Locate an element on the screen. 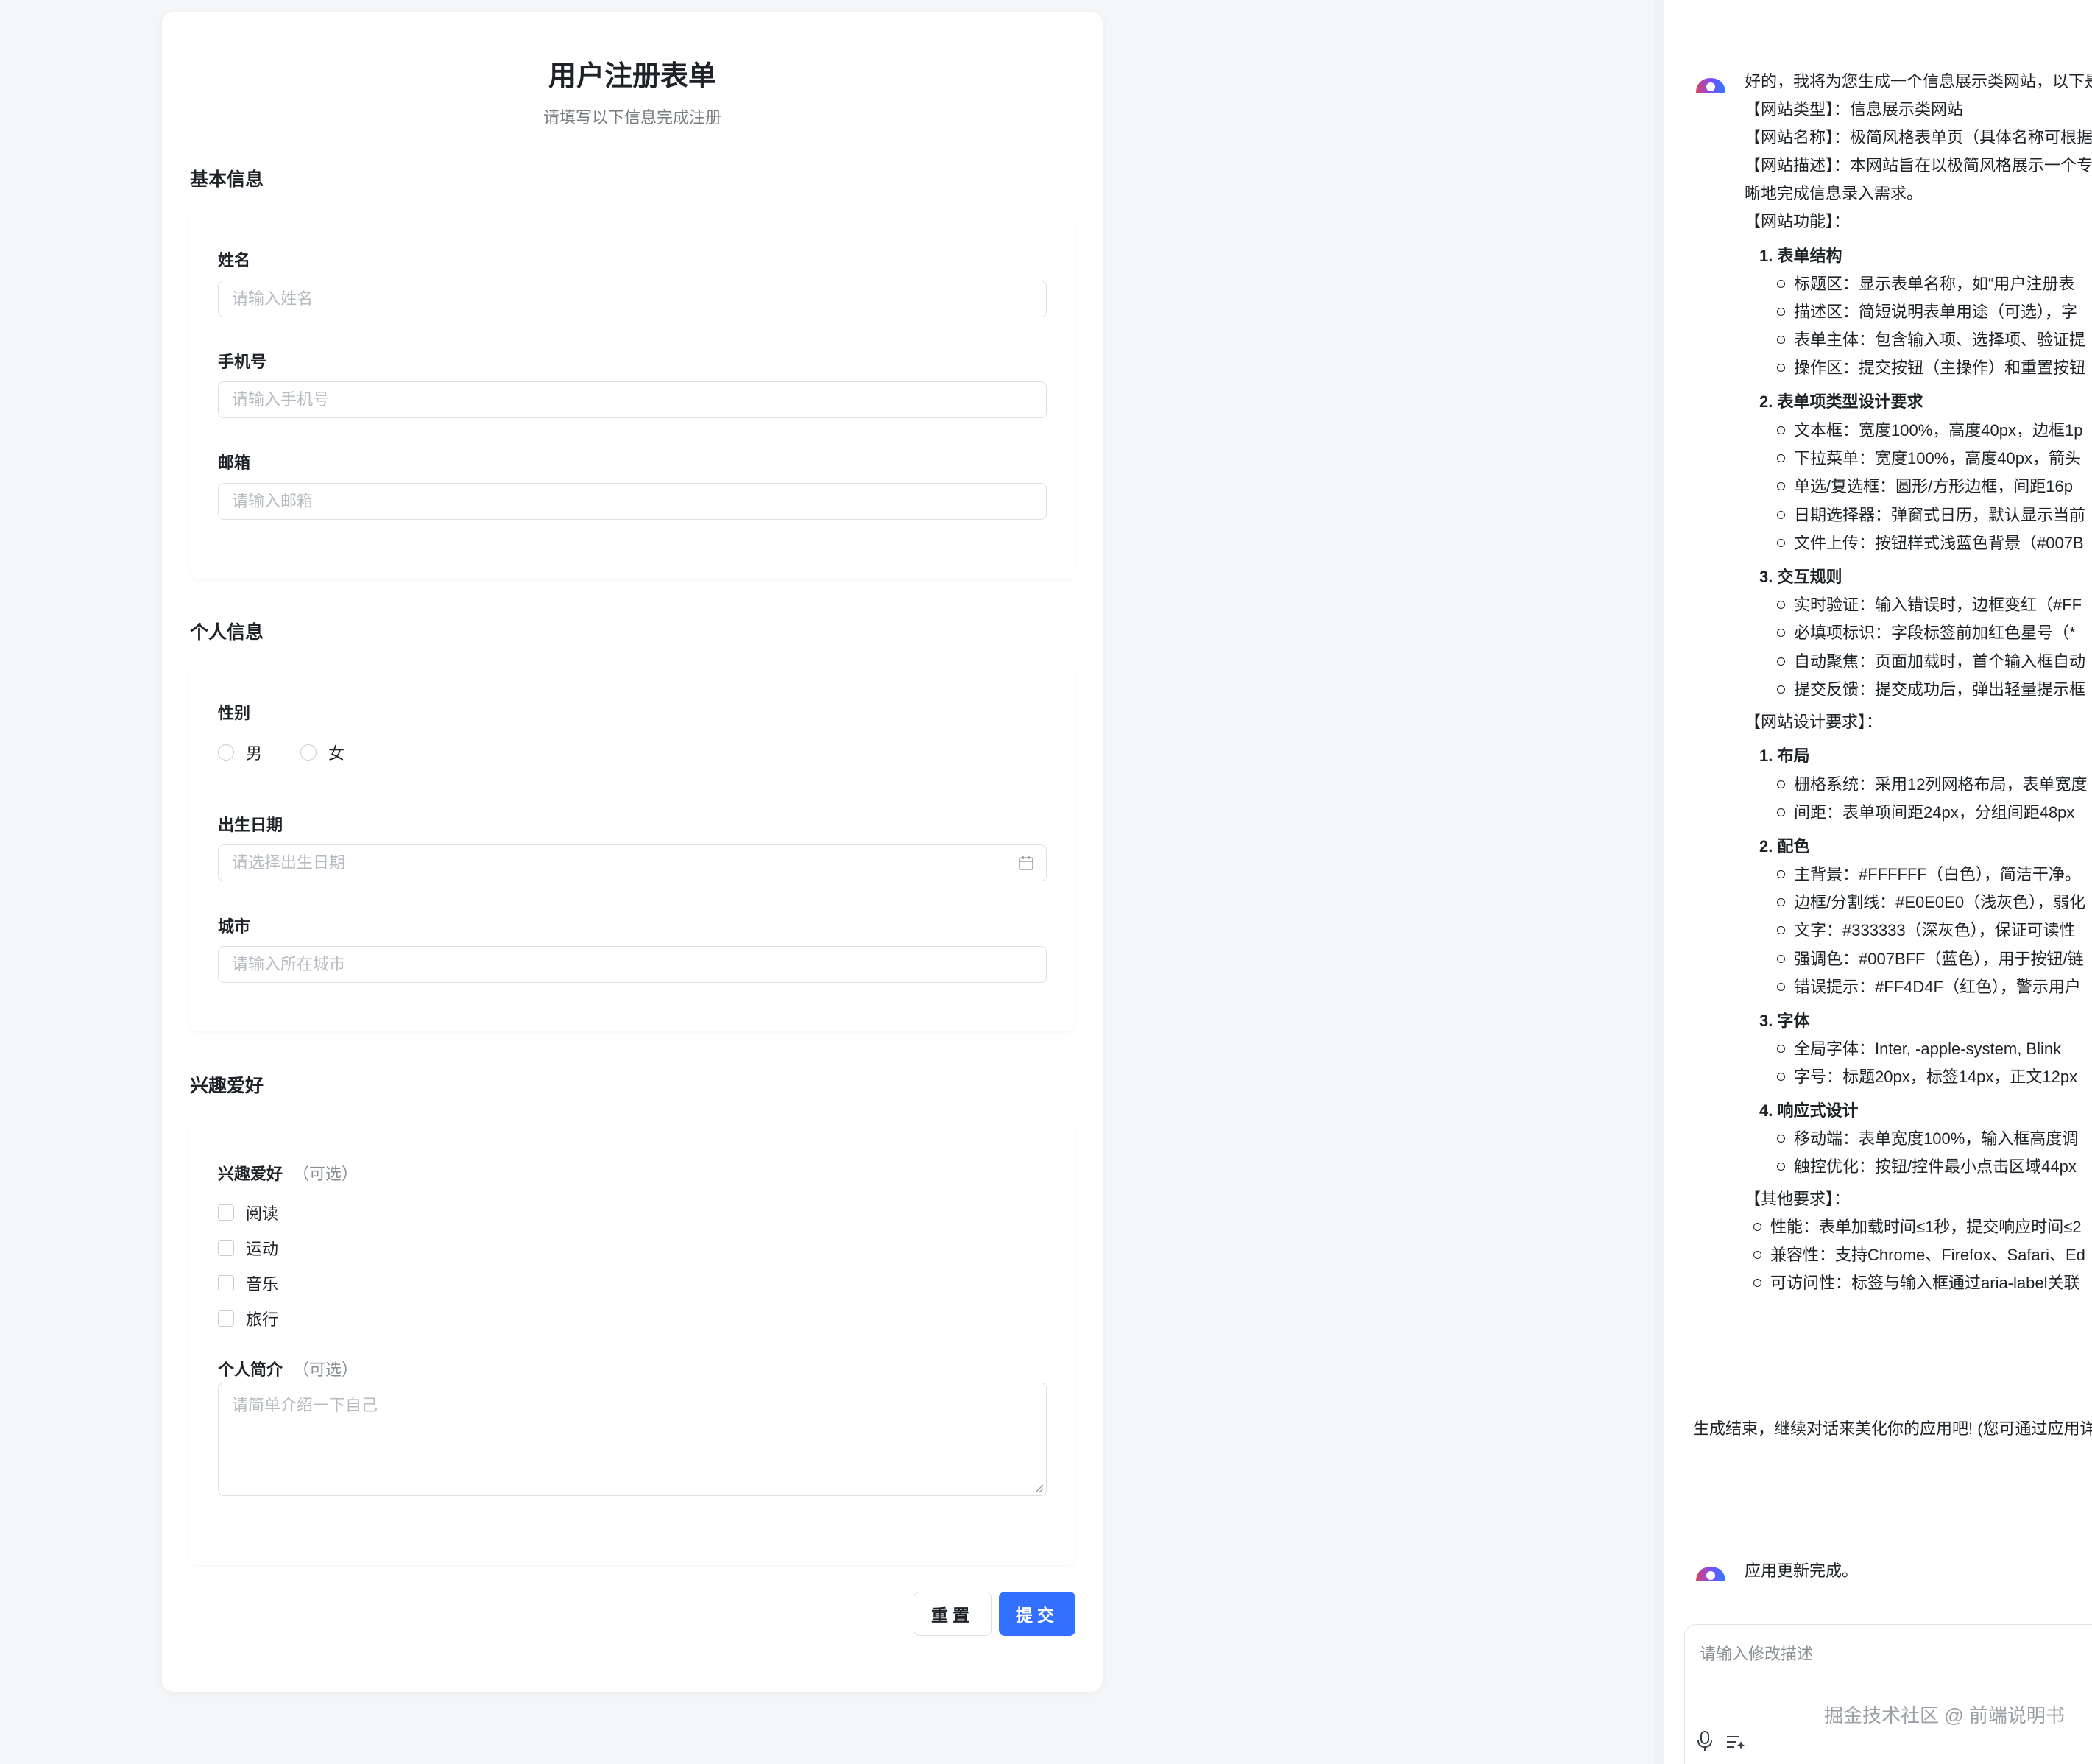 The height and width of the screenshot is (1764, 2092). bio-label-text: 个人简介 is located at coordinates (250, 1370).